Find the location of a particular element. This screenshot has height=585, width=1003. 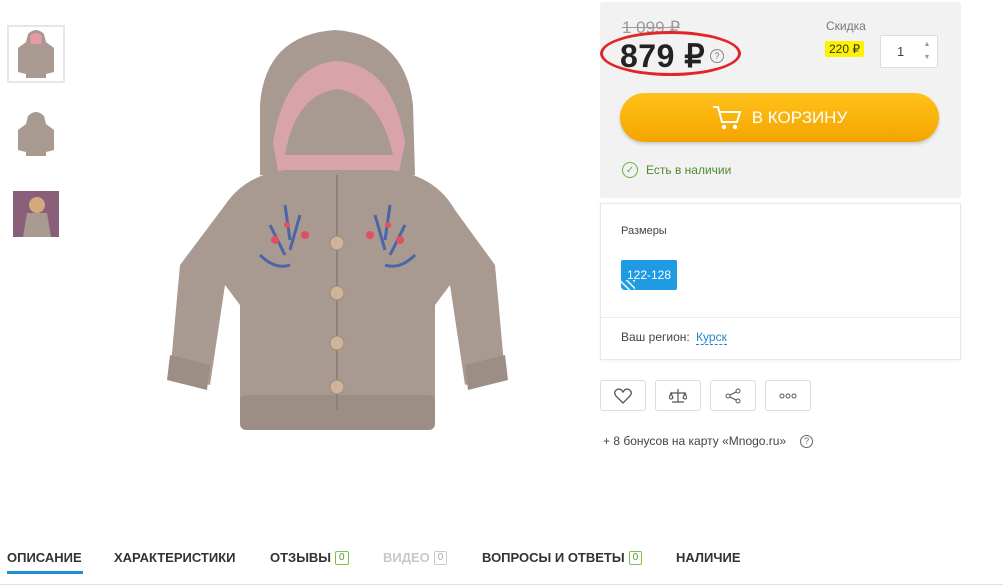

quantity-value: 1 is located at coordinates (900, 51).